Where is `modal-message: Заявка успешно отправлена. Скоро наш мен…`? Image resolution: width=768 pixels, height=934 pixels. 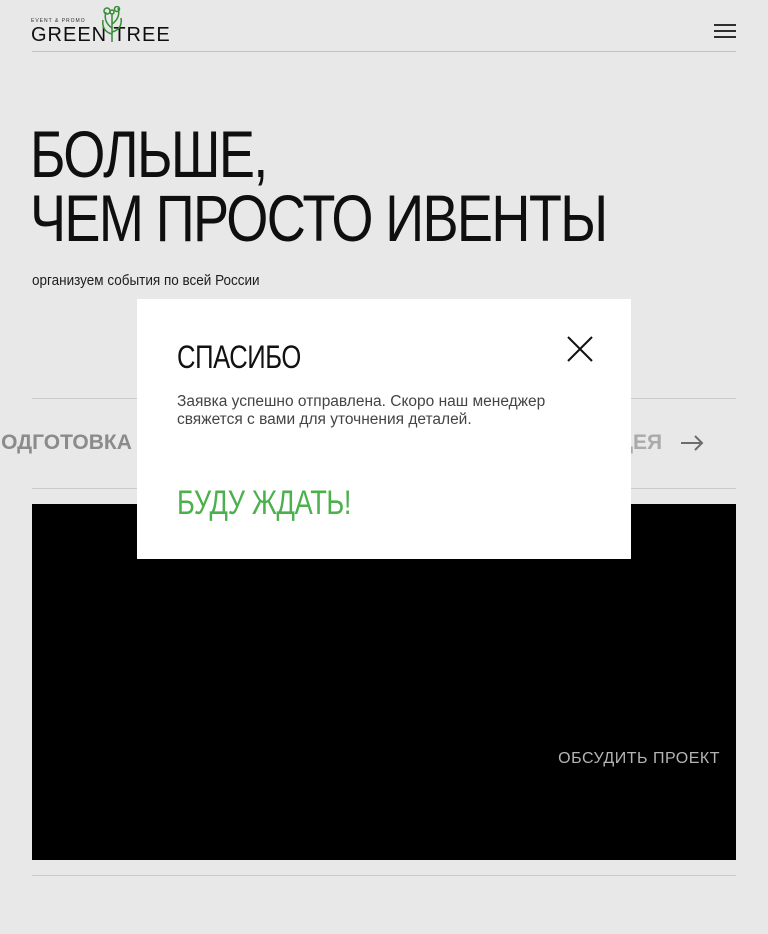 modal-message: Заявка успешно отправлена. Скоро наш мен… is located at coordinates (361, 410).